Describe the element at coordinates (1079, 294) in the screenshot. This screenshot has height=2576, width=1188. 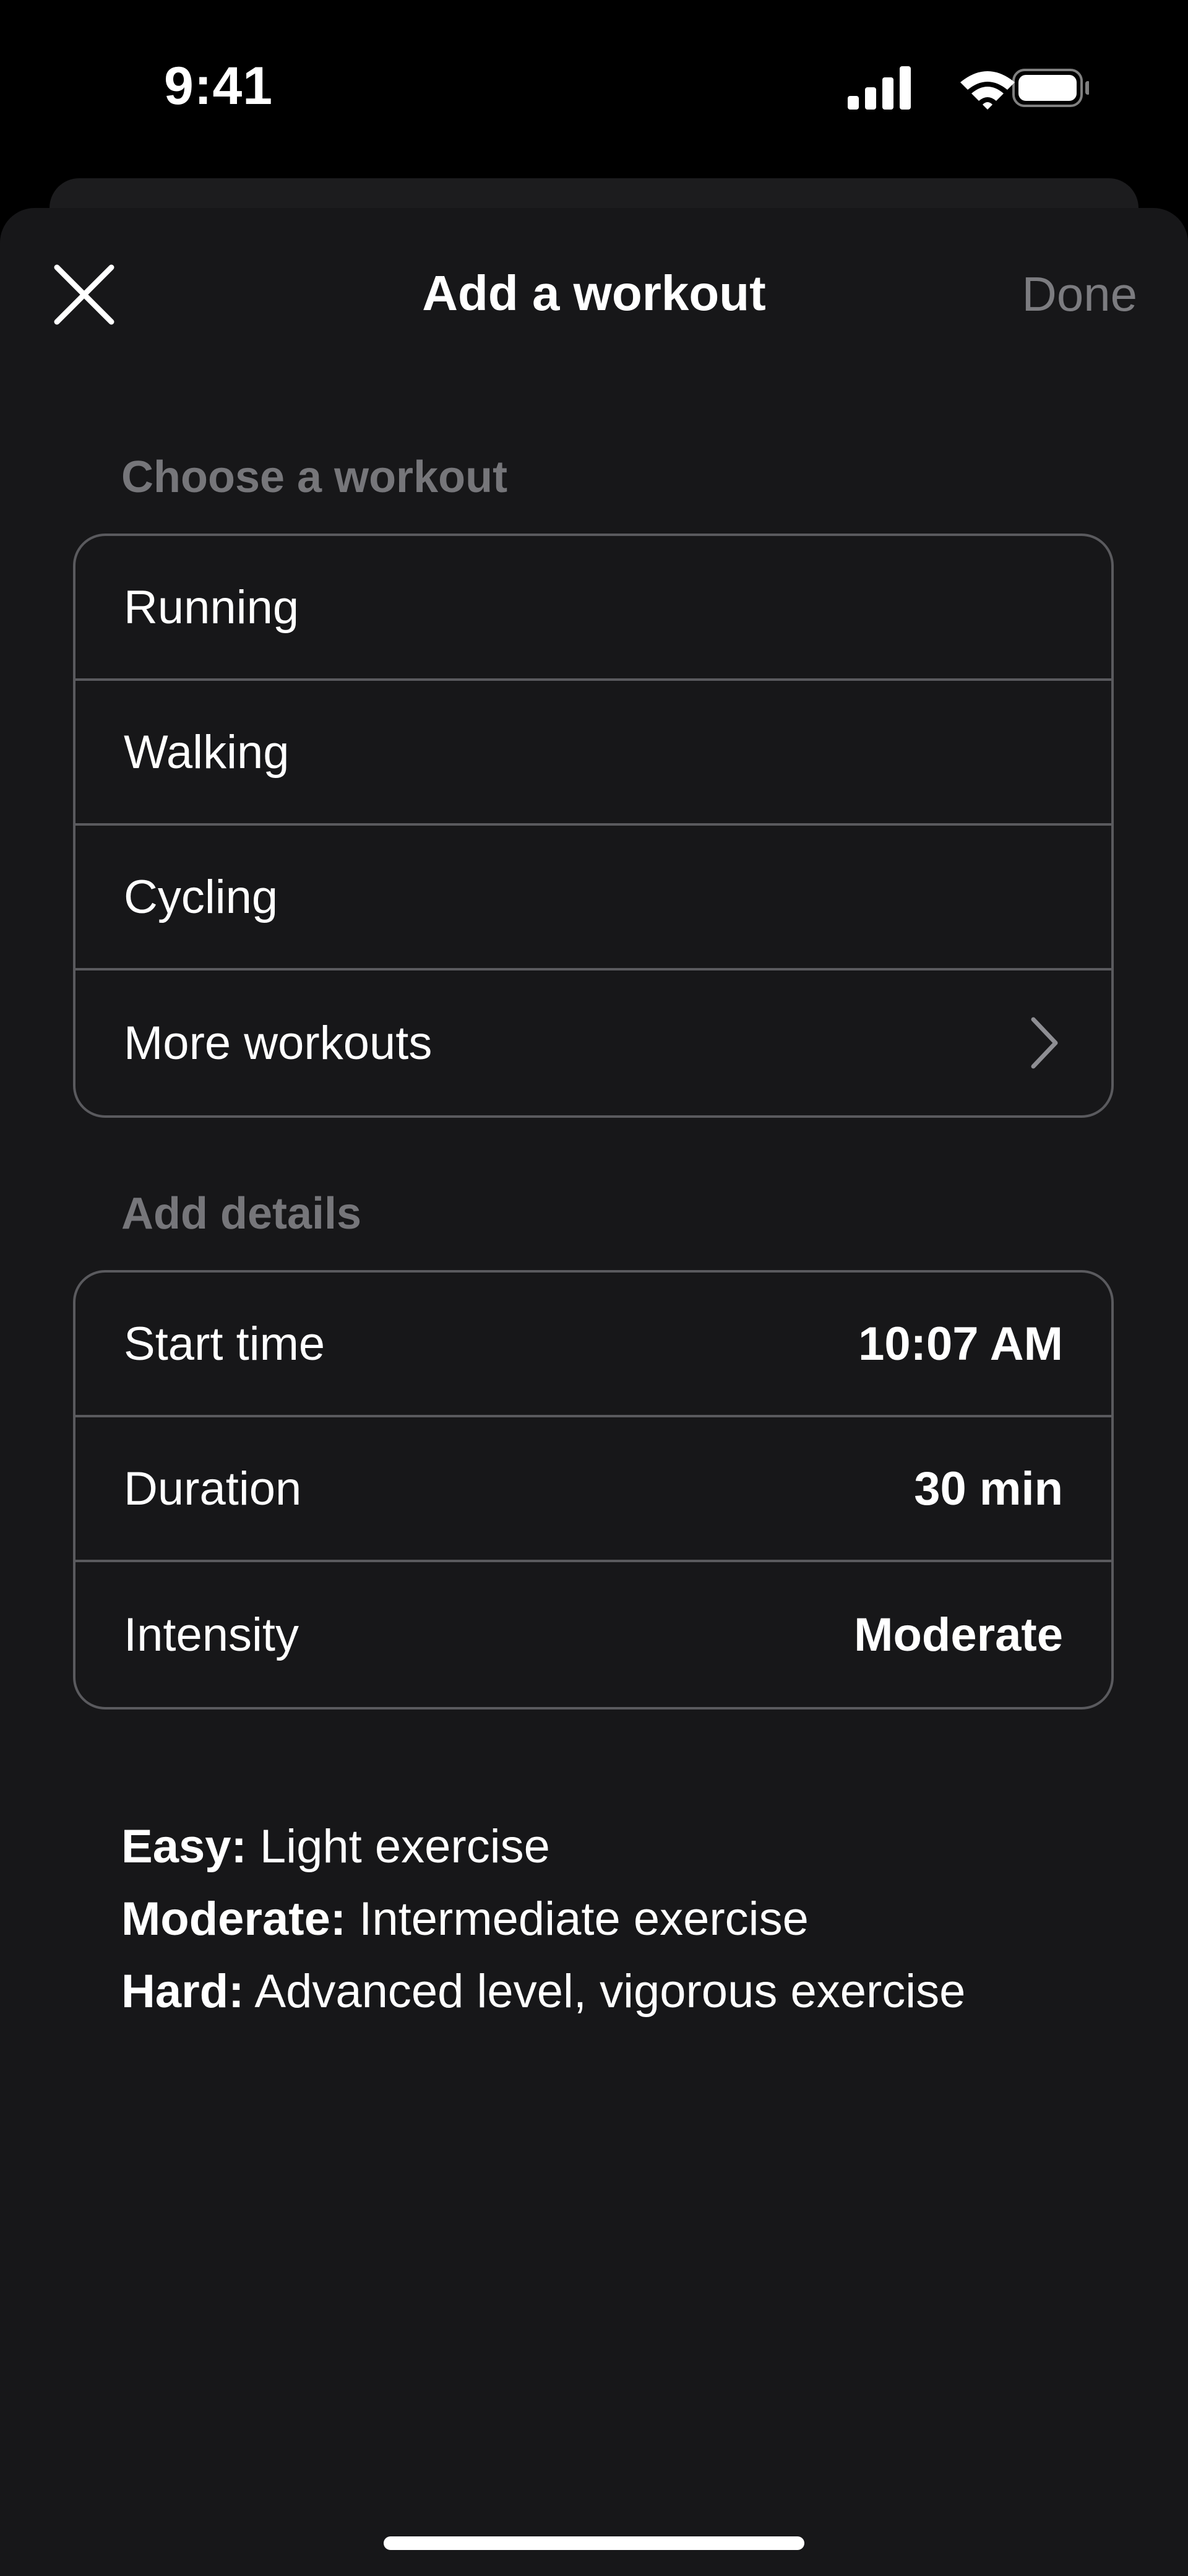
I see `done-button: Done` at that location.